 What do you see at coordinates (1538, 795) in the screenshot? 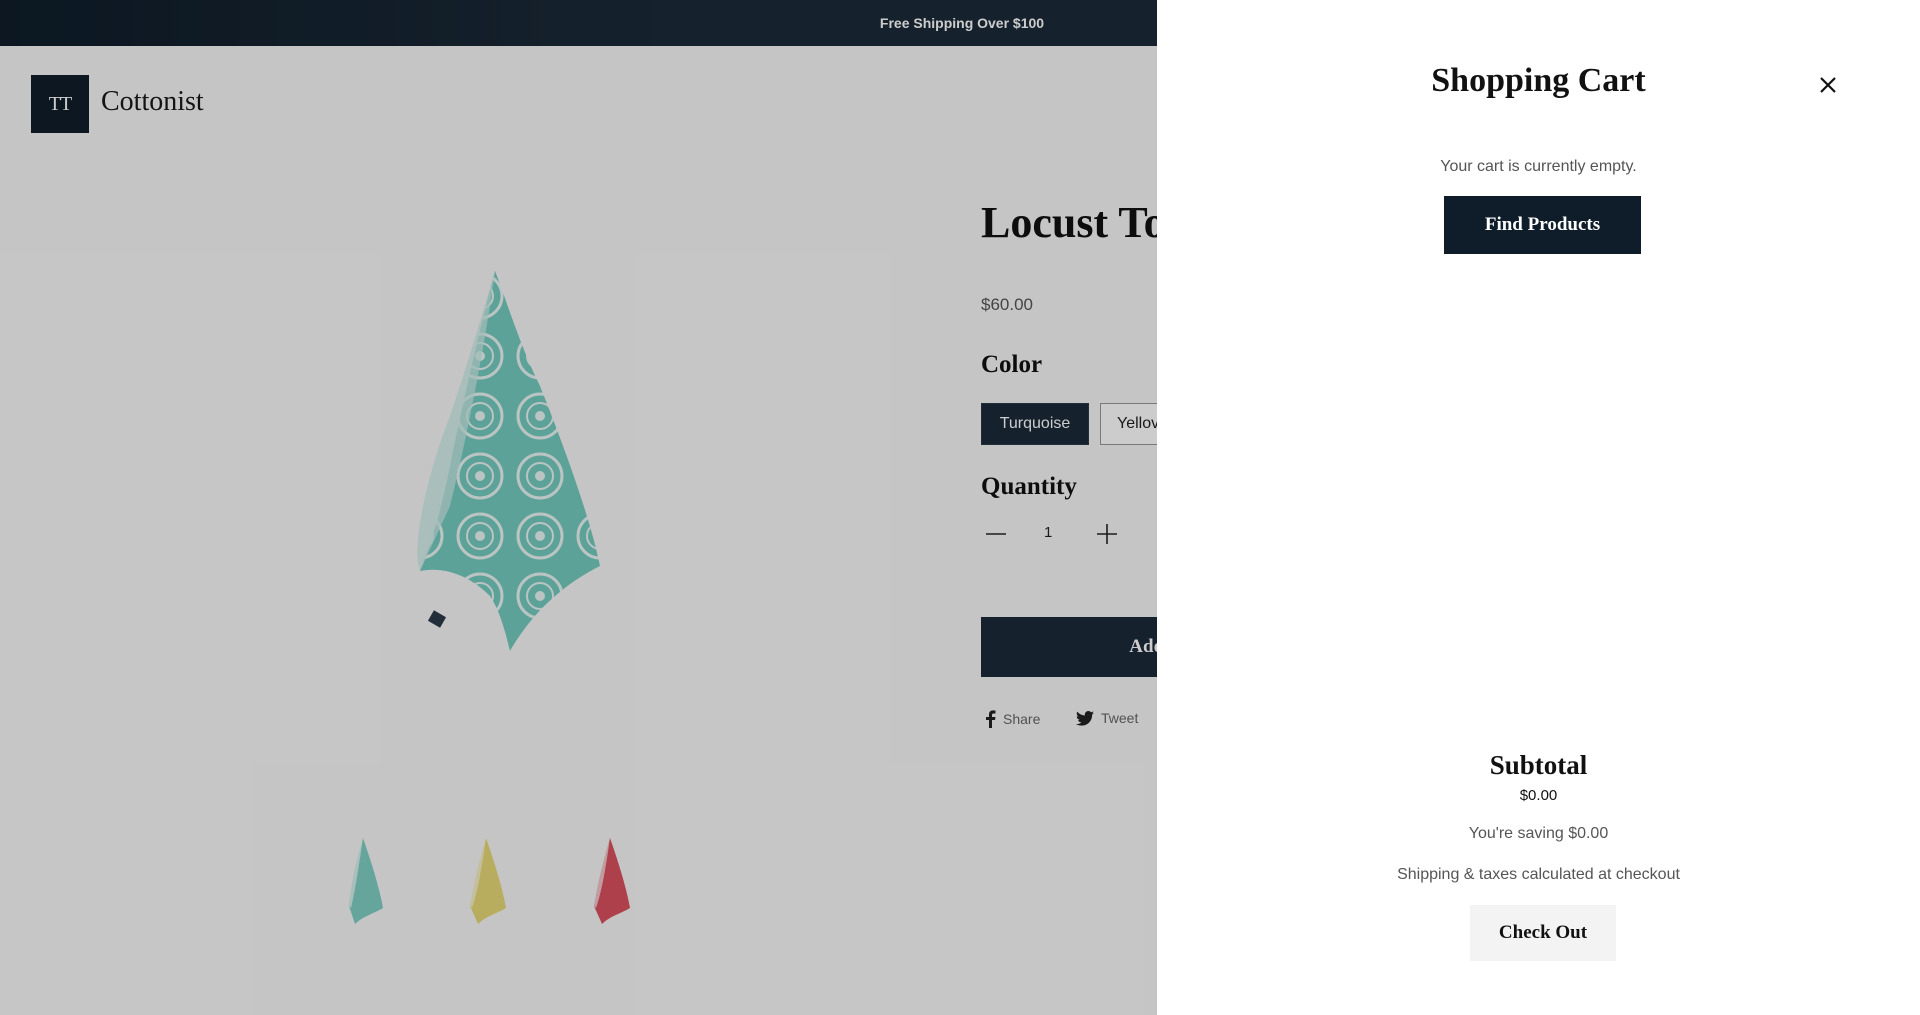
I see `subtotal-value: $0.00` at bounding box center [1538, 795].